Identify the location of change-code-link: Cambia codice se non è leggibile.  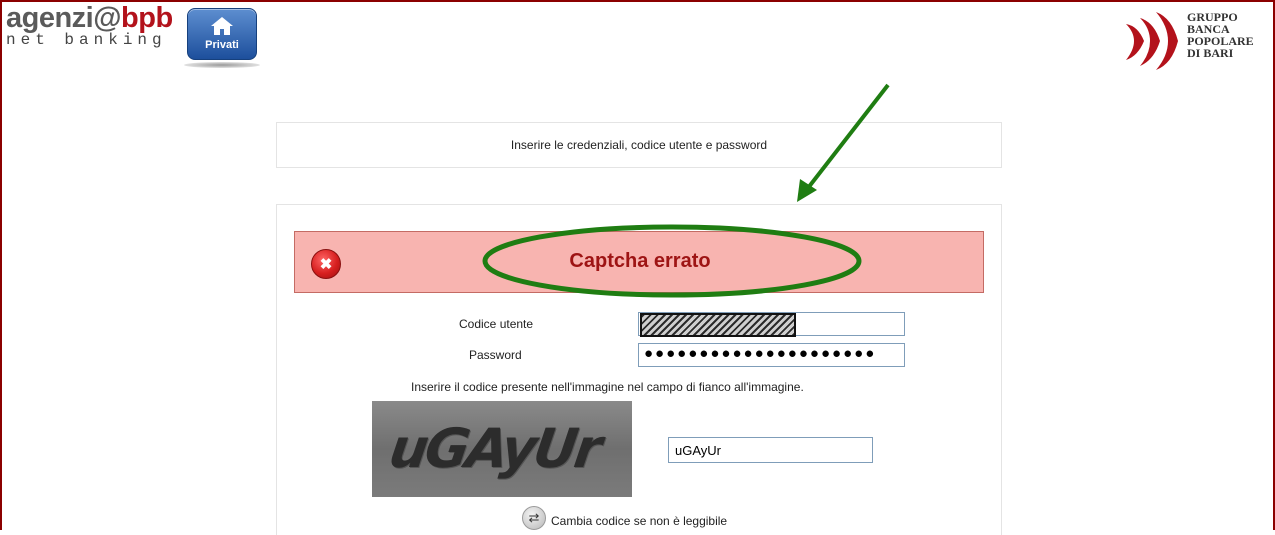
(639, 521).